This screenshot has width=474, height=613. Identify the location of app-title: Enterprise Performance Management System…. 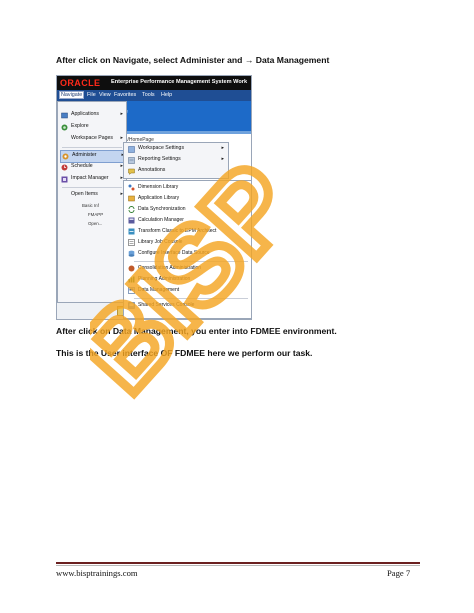
(179, 82).